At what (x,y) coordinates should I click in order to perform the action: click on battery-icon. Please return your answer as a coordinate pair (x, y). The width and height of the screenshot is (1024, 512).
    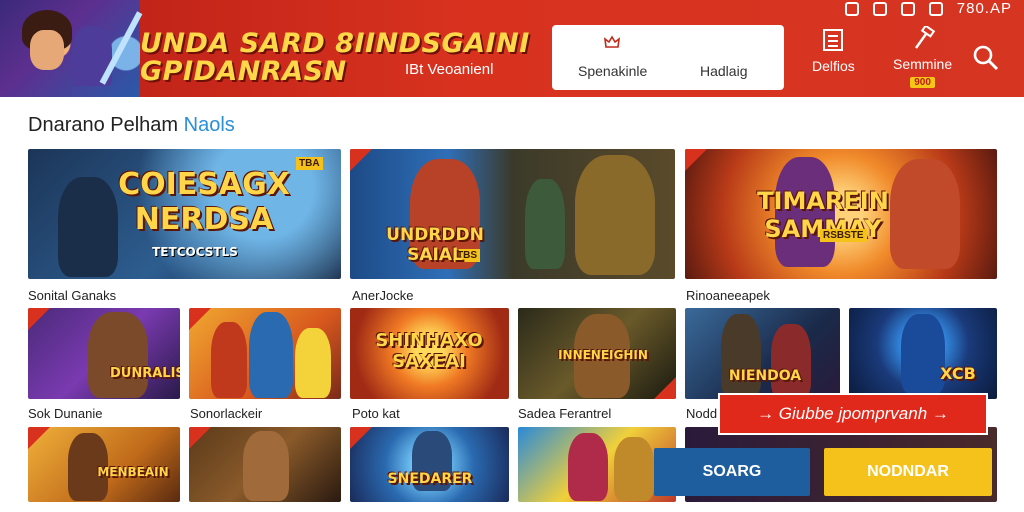
    Looking at the image, I should click on (935, 8).